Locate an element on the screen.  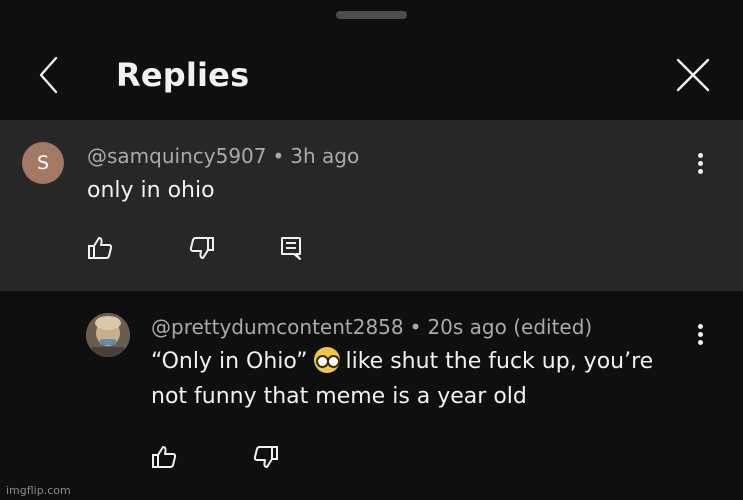
timestamp: 20s ago (edited) is located at coordinates (510, 327).